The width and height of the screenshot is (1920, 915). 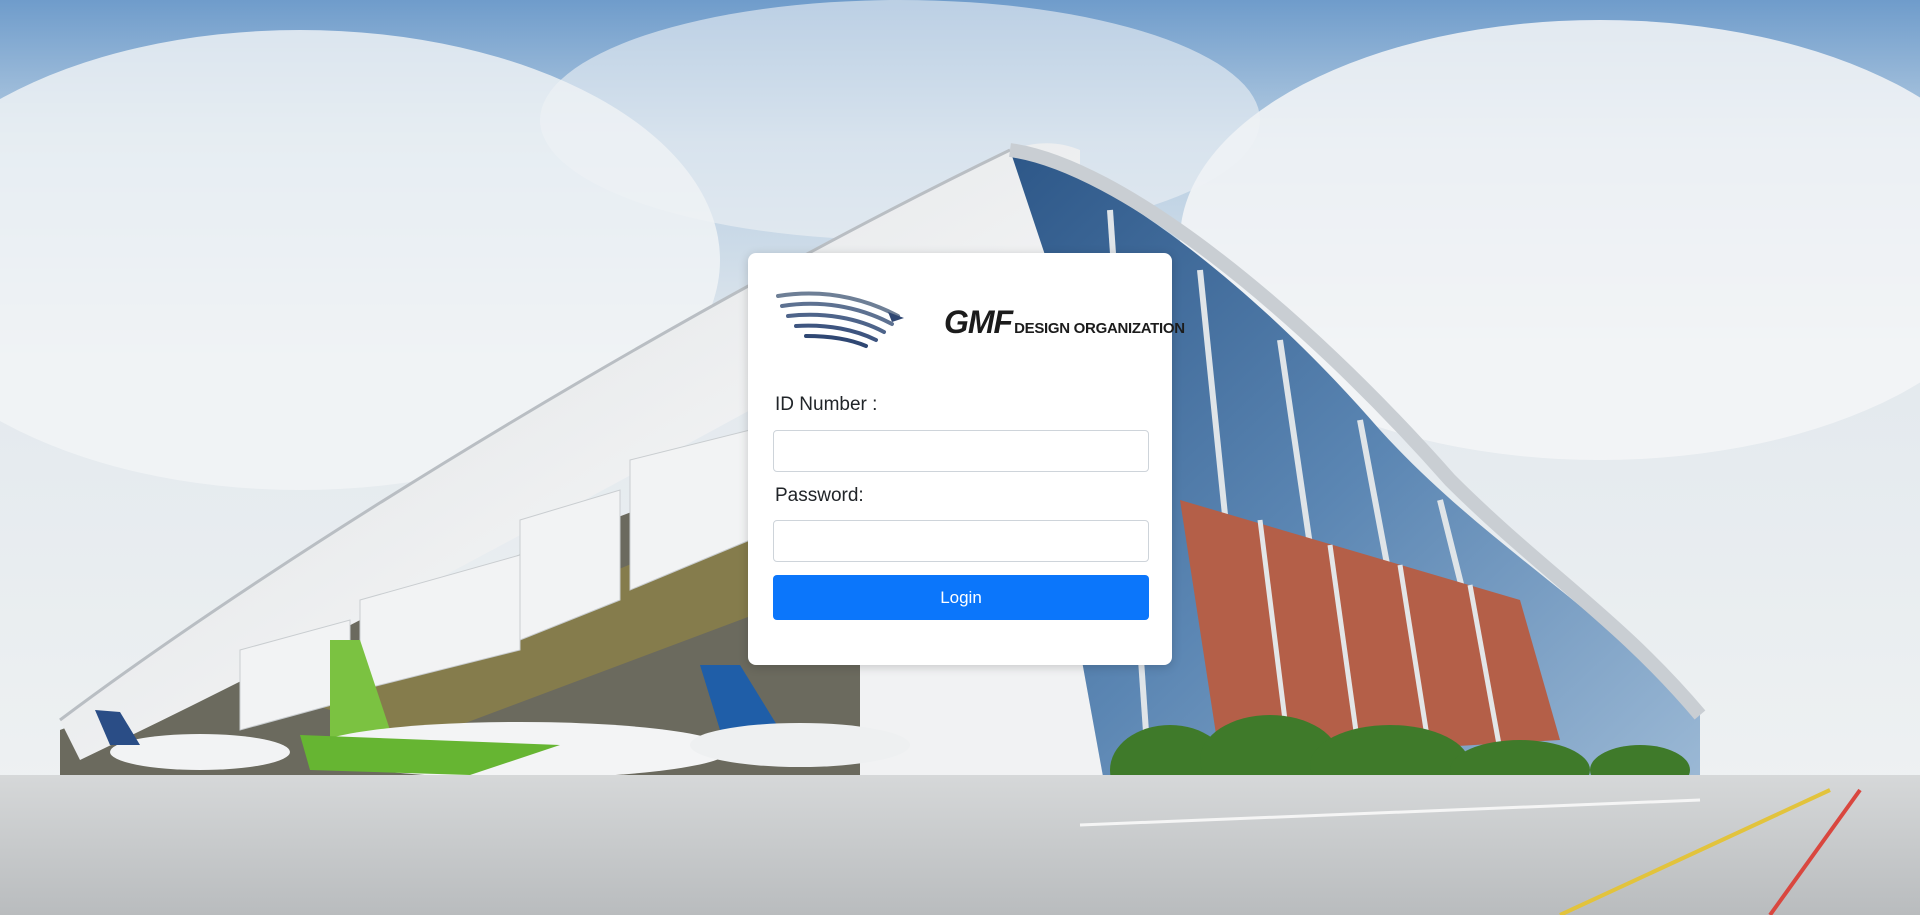 I want to click on brand-logo: GMF DESIGN ORGANIZATION, so click(x=980, y=318).